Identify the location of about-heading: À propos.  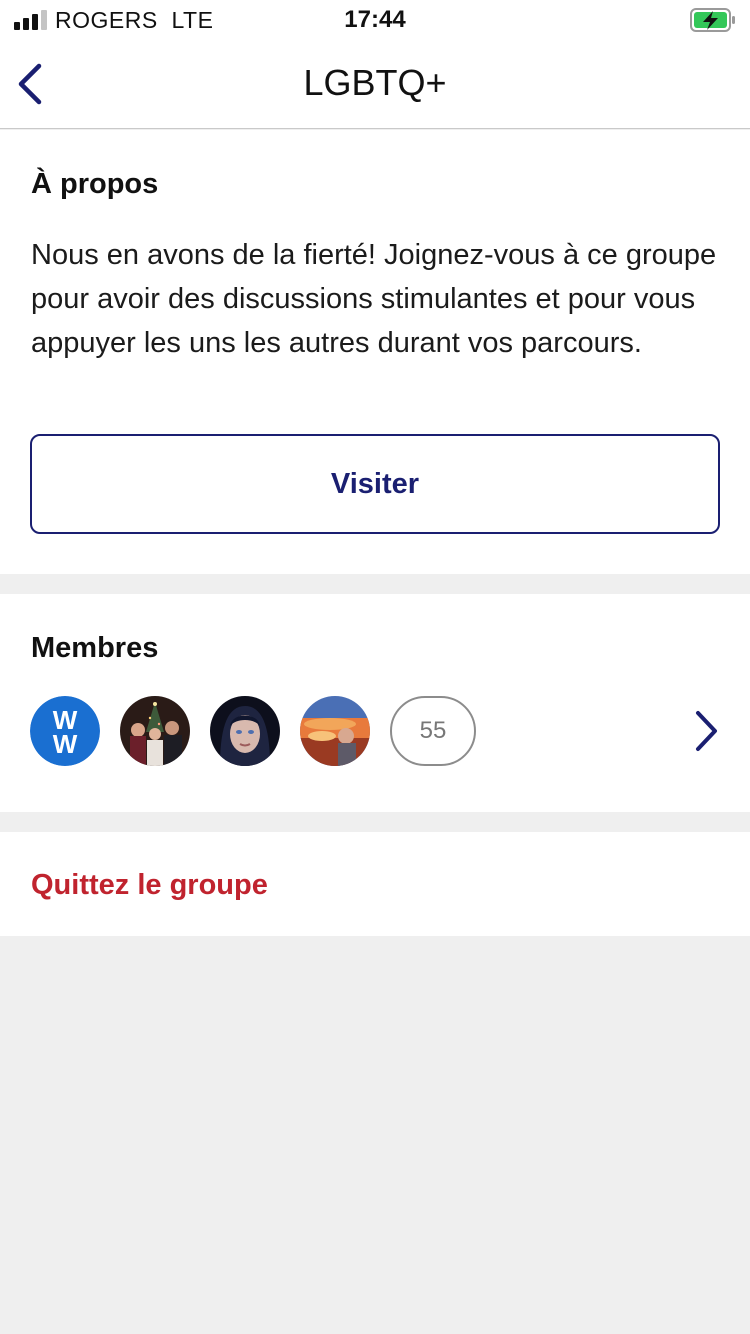
(95, 184).